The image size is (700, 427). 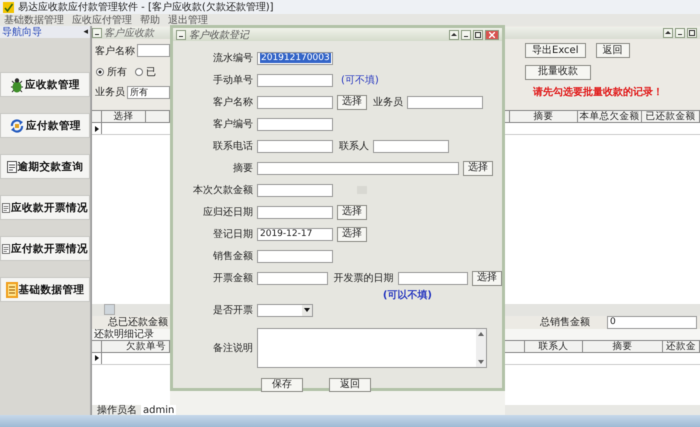 I want to click on field-label: 摘要, so click(x=242, y=168).